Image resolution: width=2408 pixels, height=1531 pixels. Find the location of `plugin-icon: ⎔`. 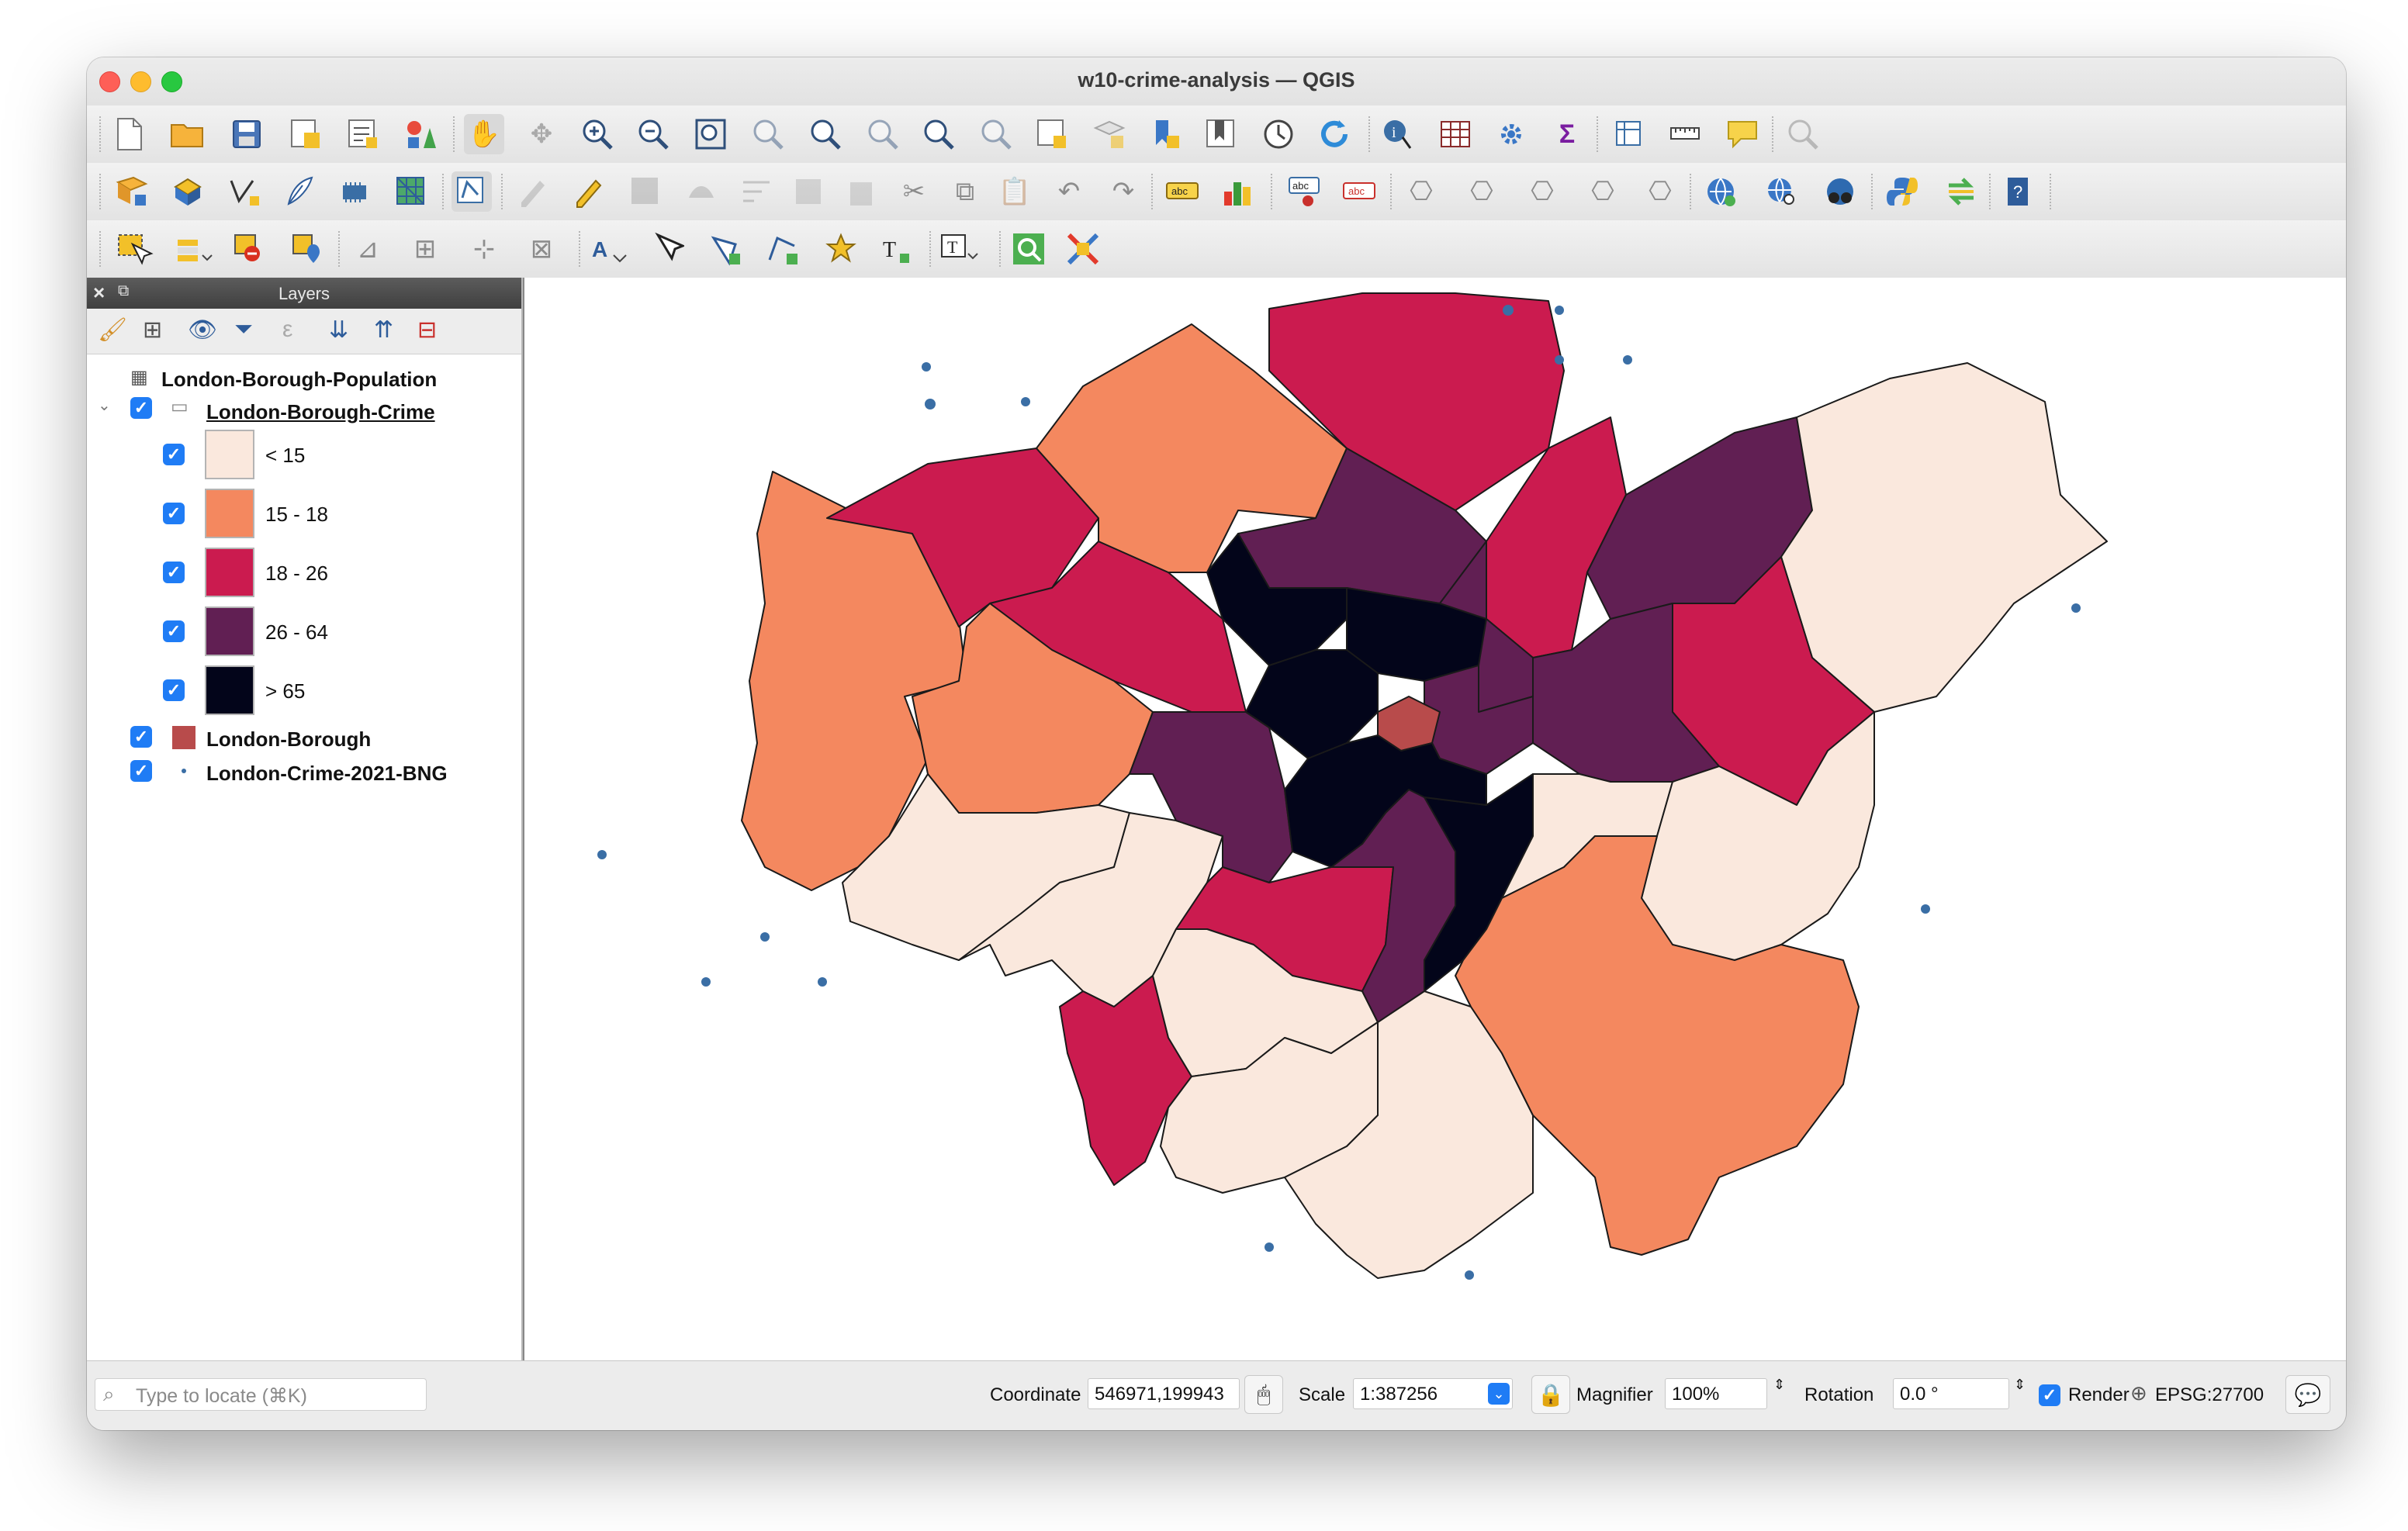

plugin-icon: ⎔ is located at coordinates (1542, 191).